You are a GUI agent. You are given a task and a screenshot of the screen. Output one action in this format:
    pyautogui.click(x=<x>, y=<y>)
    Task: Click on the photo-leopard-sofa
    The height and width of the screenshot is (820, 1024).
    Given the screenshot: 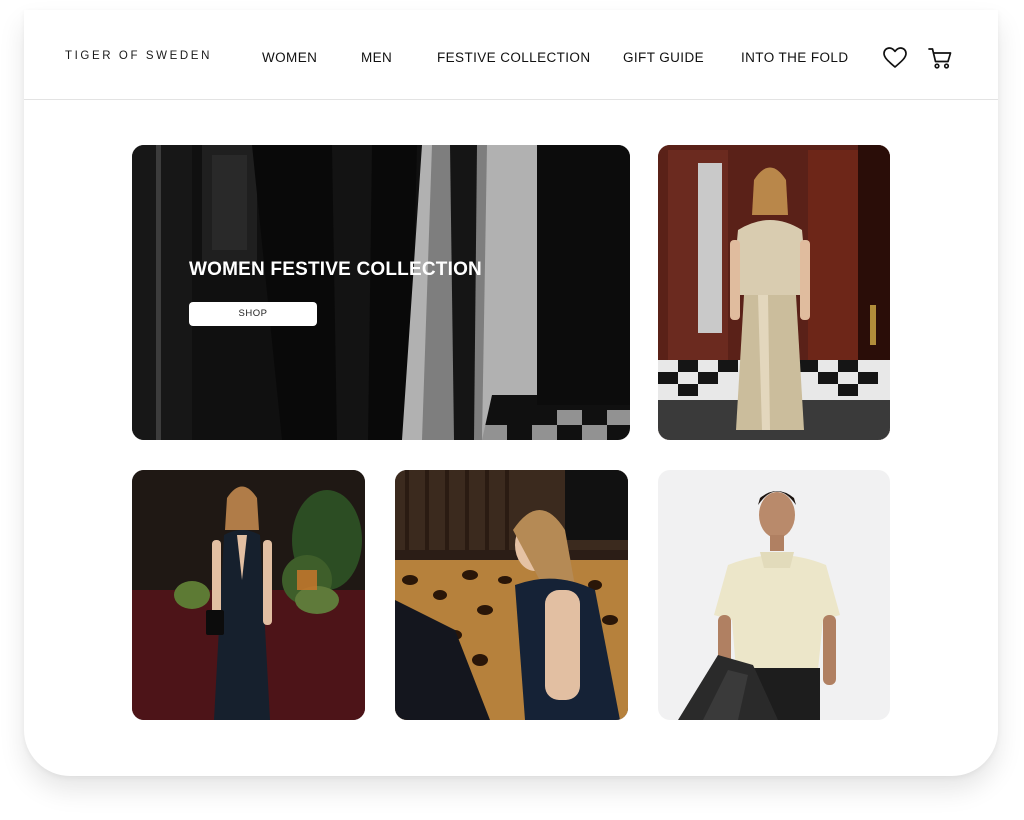 What is the action you would take?
    pyautogui.click(x=511, y=595)
    